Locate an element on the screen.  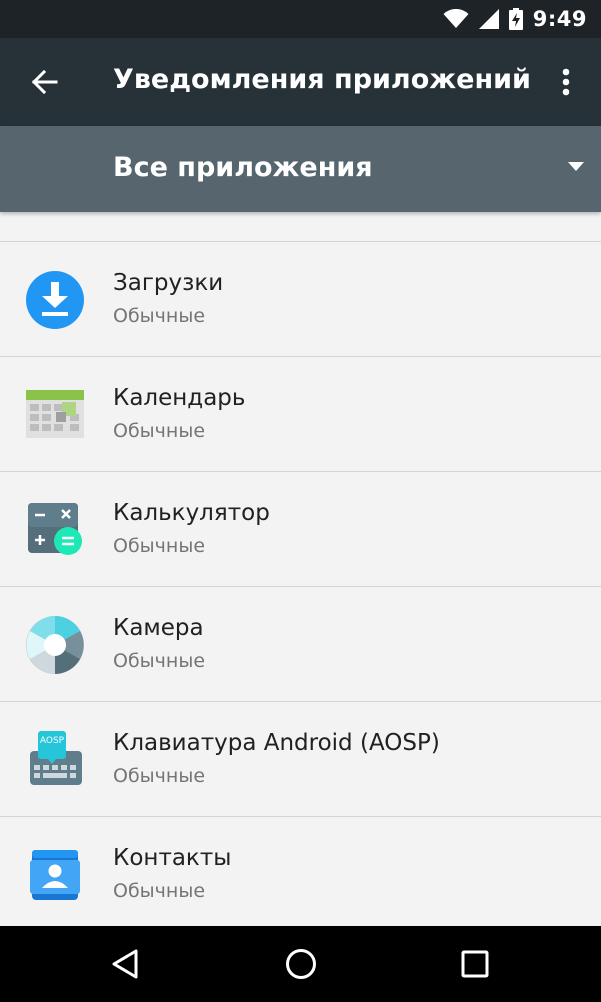
contacts-app-icon is located at coordinates (55, 875).